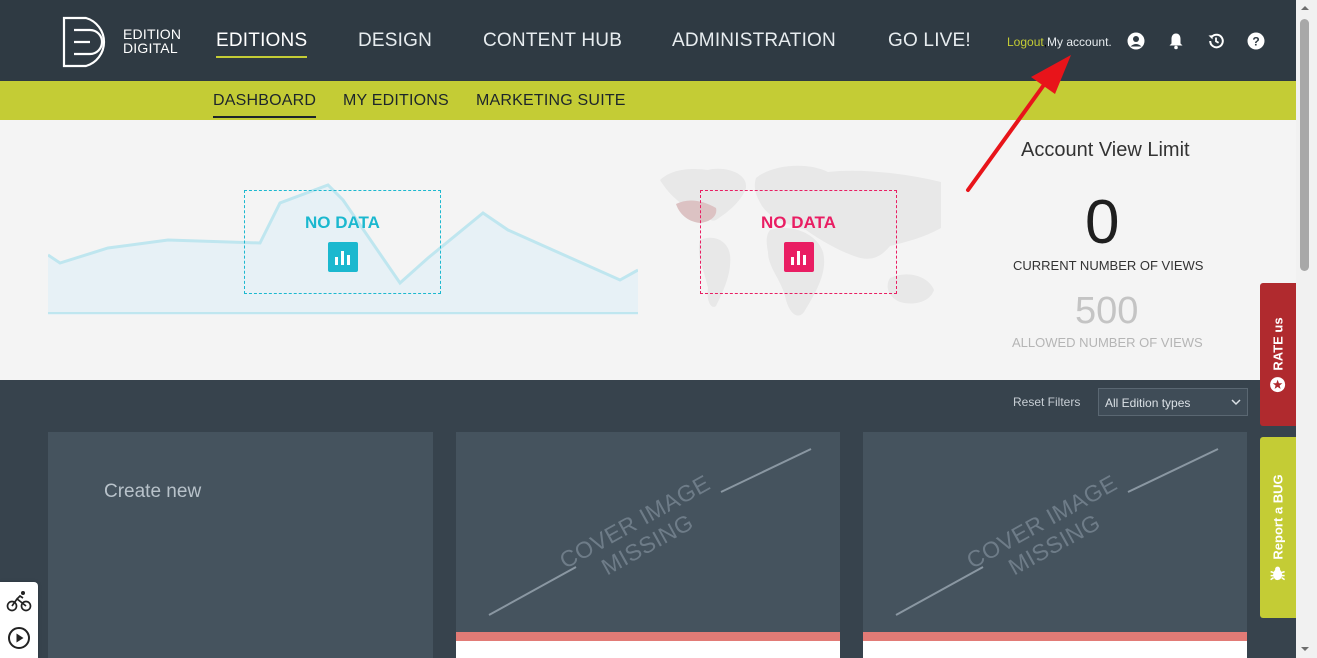 This screenshot has height=658, width=1317. Describe the element at coordinates (929, 41) in the screenshot. I see `nav-go-live: GO LIVE!` at that location.